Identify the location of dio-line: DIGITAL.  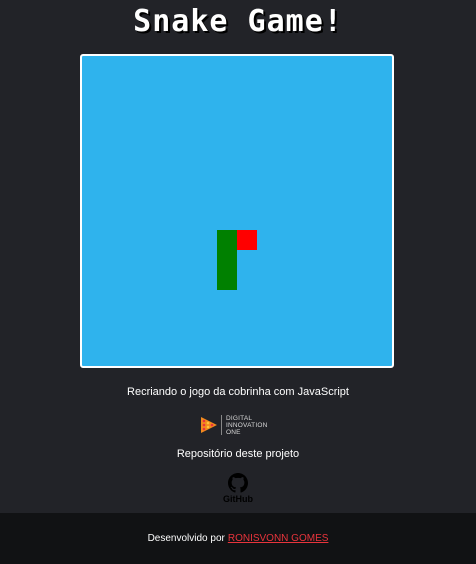
(239, 418).